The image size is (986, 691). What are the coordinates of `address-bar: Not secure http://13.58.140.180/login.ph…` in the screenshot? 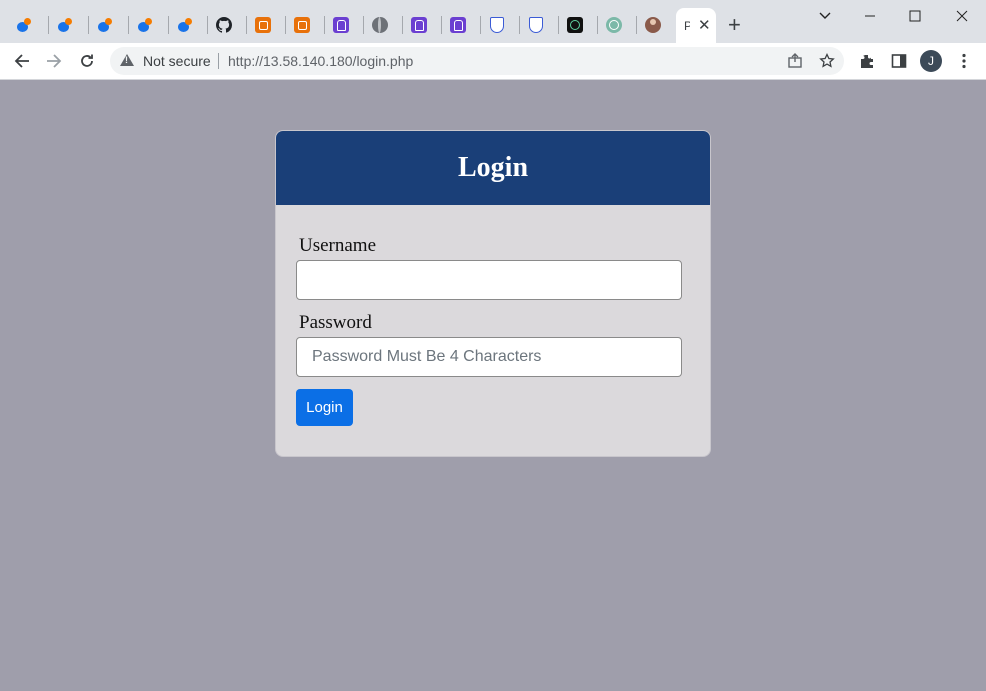 It's located at (477, 61).